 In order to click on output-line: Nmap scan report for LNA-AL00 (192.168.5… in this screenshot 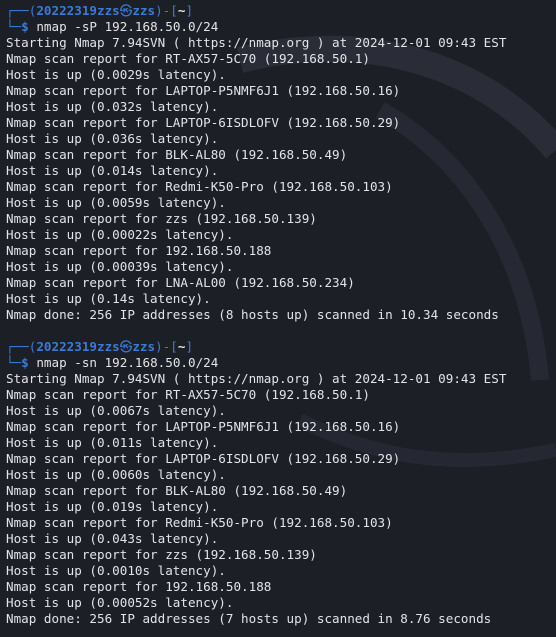, I will do `click(180, 282)`.